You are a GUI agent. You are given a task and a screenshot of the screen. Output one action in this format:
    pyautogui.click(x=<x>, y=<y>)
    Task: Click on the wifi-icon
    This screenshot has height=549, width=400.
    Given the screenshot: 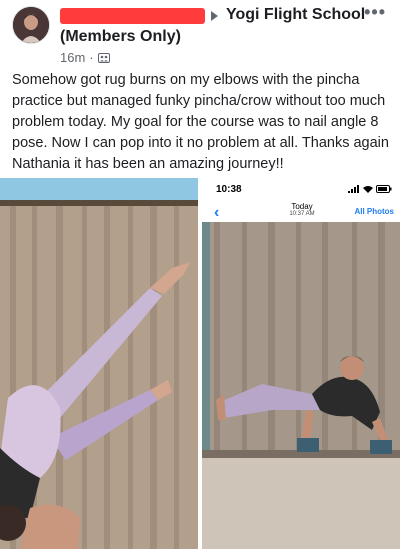 What is the action you would take?
    pyautogui.click(x=368, y=189)
    